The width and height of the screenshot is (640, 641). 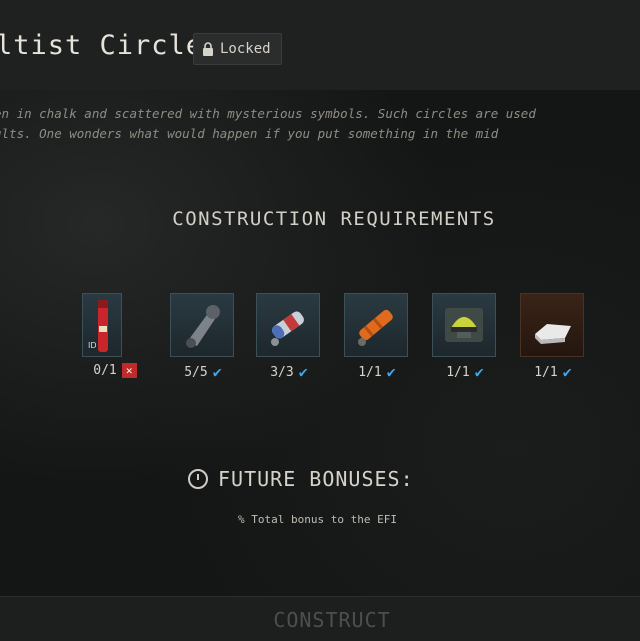 I want to click on requirement-count-row: 5/5 ✔, so click(x=203, y=372).